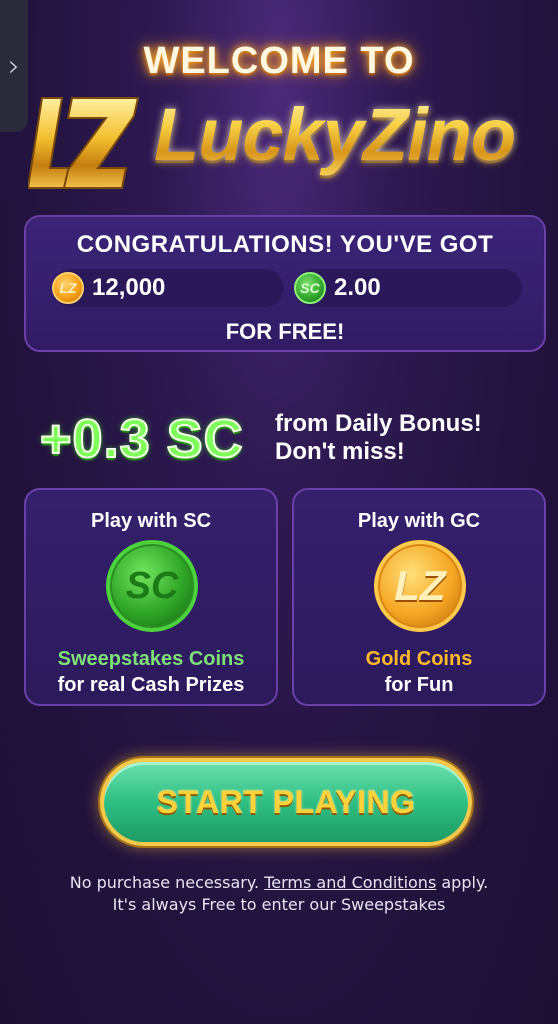  I want to click on mode-currency-name: Sweepstakes Coins, so click(151, 659).